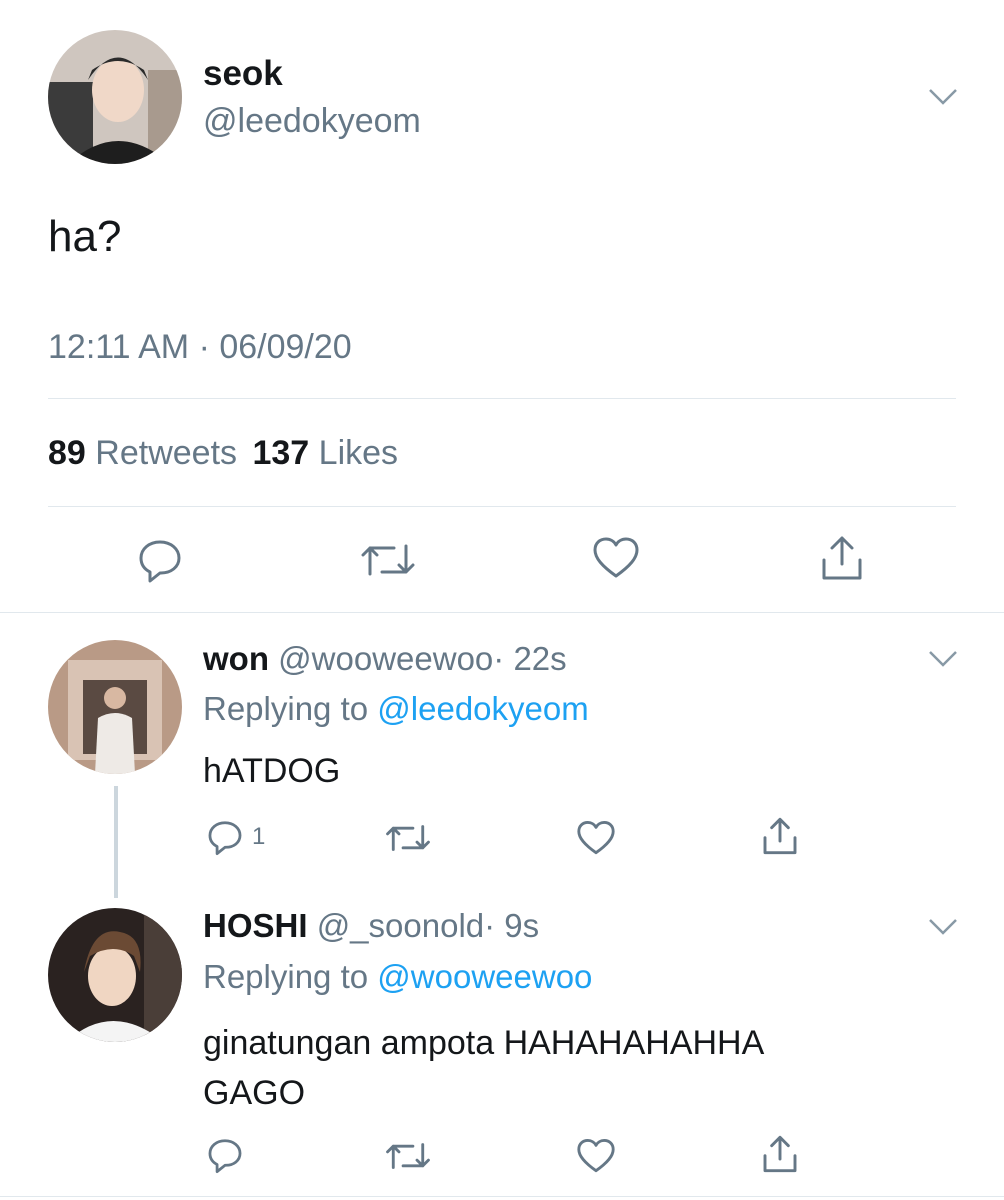 This screenshot has height=1200, width=1004. Describe the element at coordinates (259, 836) in the screenshot. I see `reply-count: 1` at that location.